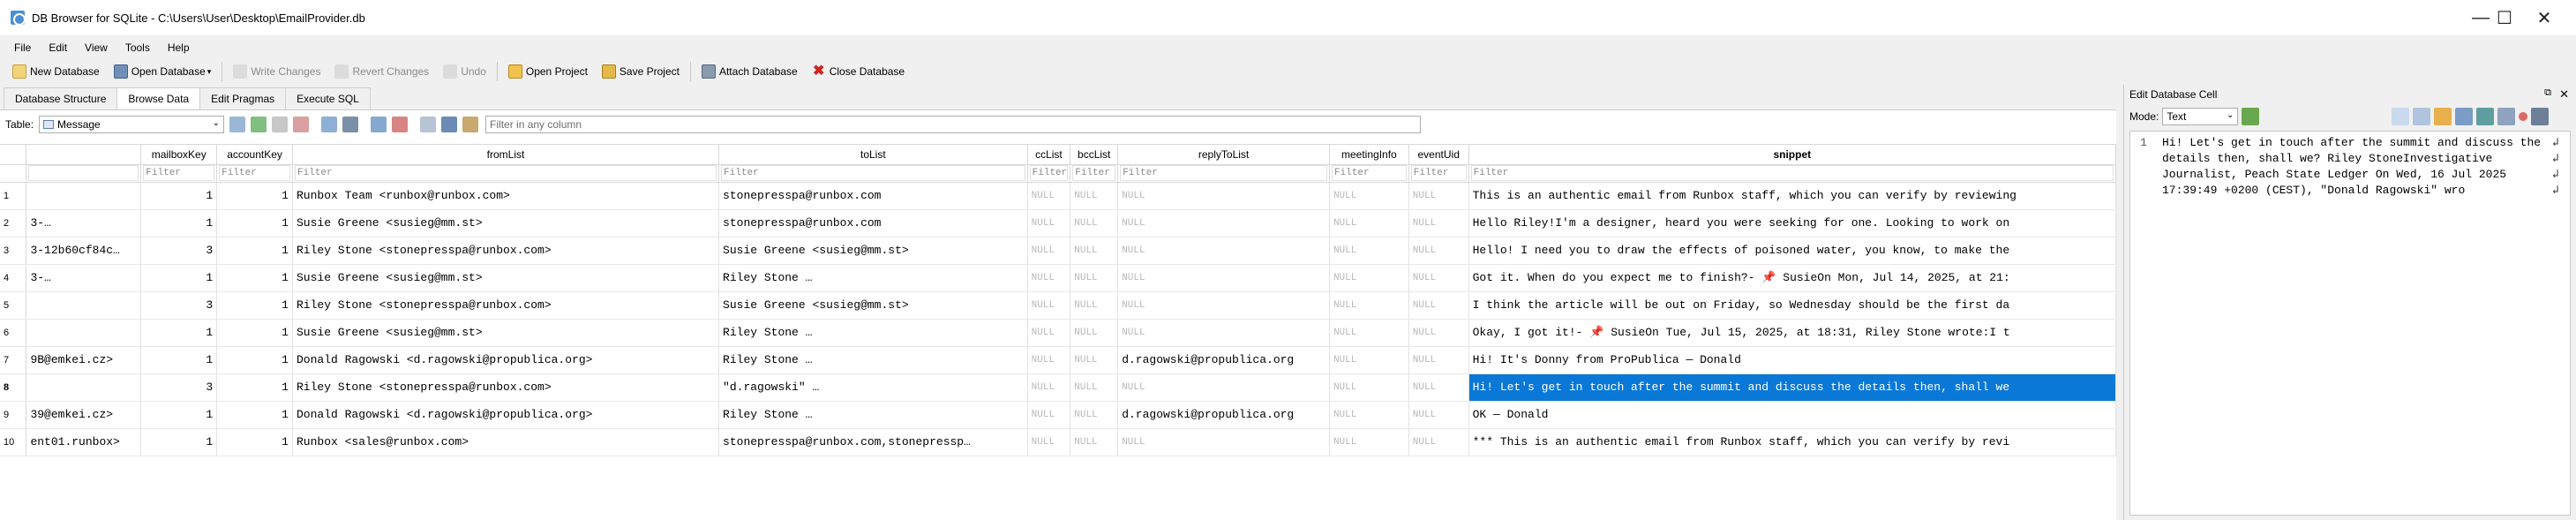  I want to click on row-header: 7, so click(13, 360).